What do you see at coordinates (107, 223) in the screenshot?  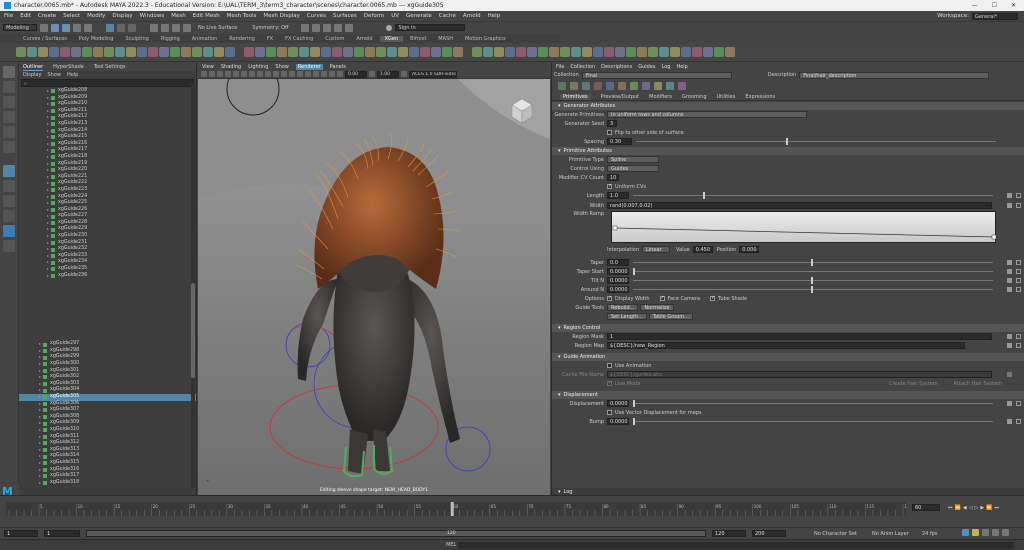 I see `outliner-row: ▸ xgGuide228` at bounding box center [107, 223].